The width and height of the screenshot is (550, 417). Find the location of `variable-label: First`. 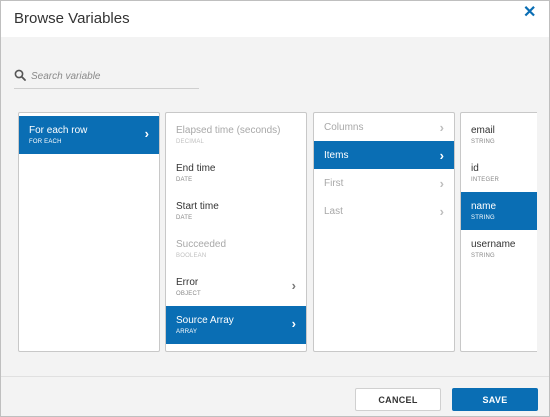

variable-label: First is located at coordinates (334, 183).